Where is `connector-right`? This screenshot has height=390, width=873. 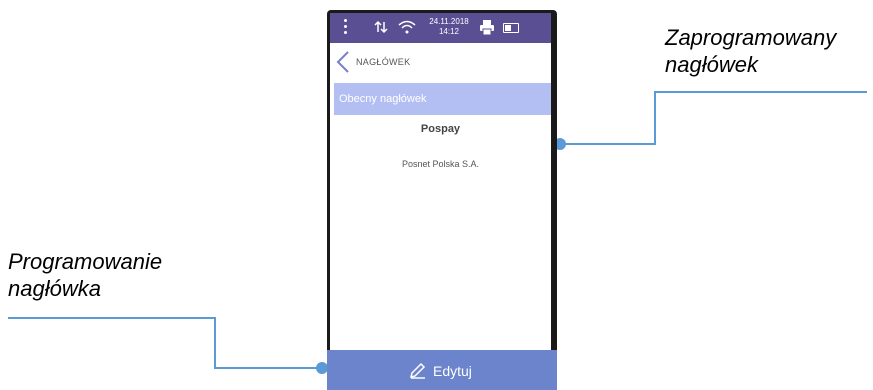 connector-right is located at coordinates (713, 118).